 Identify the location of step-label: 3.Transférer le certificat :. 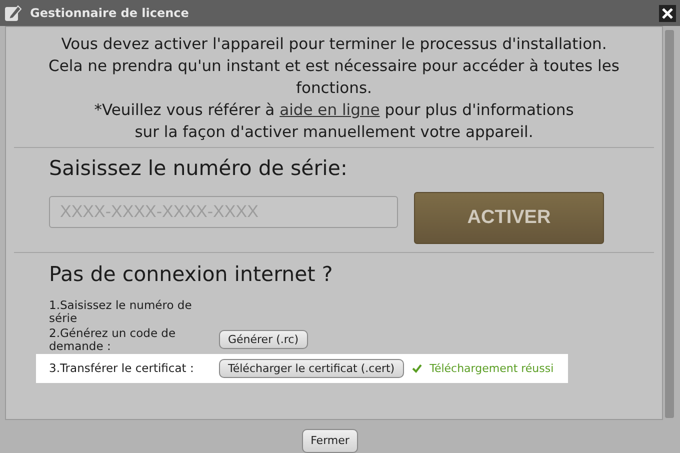
(122, 368).